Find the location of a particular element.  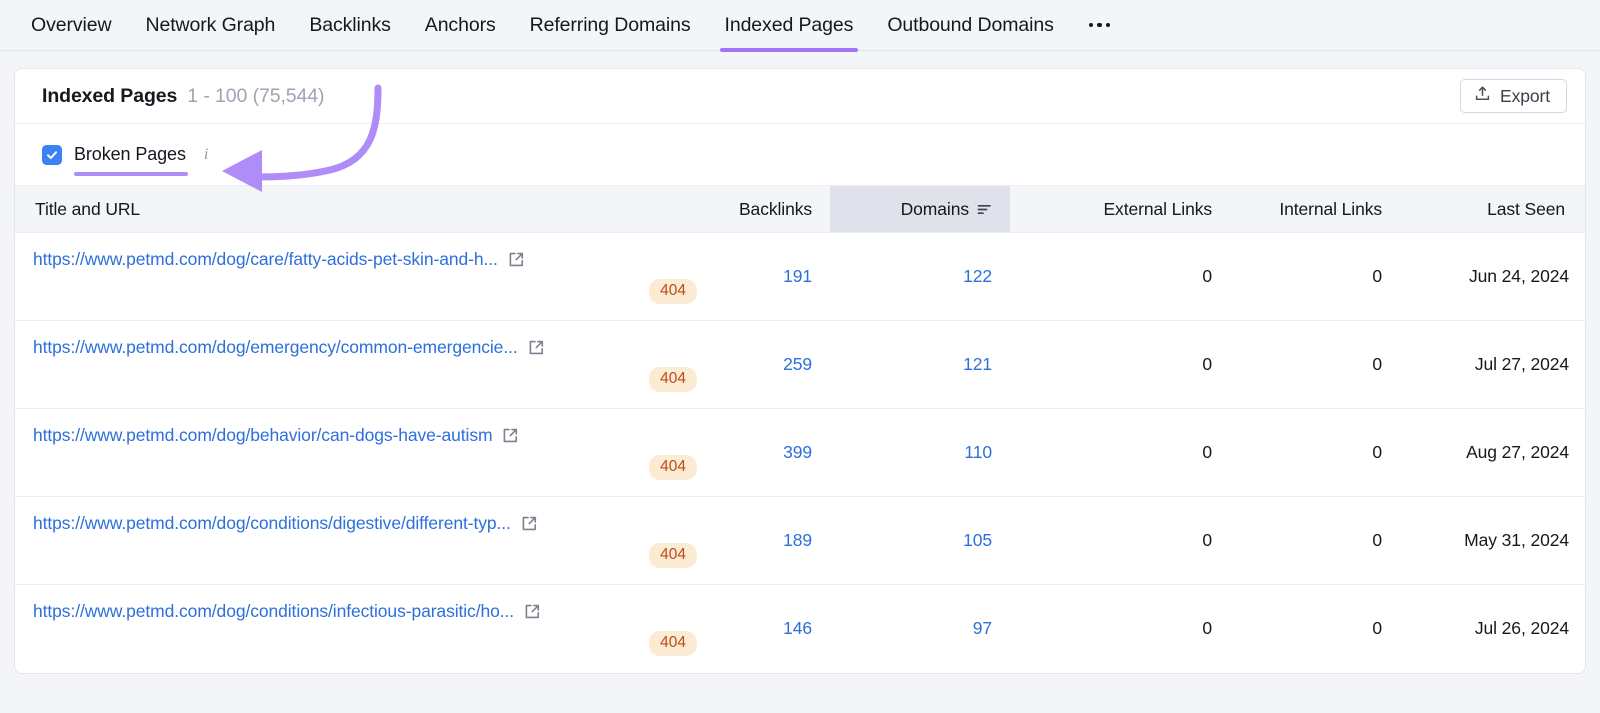

tab-label: Backlinks is located at coordinates (350, 24).